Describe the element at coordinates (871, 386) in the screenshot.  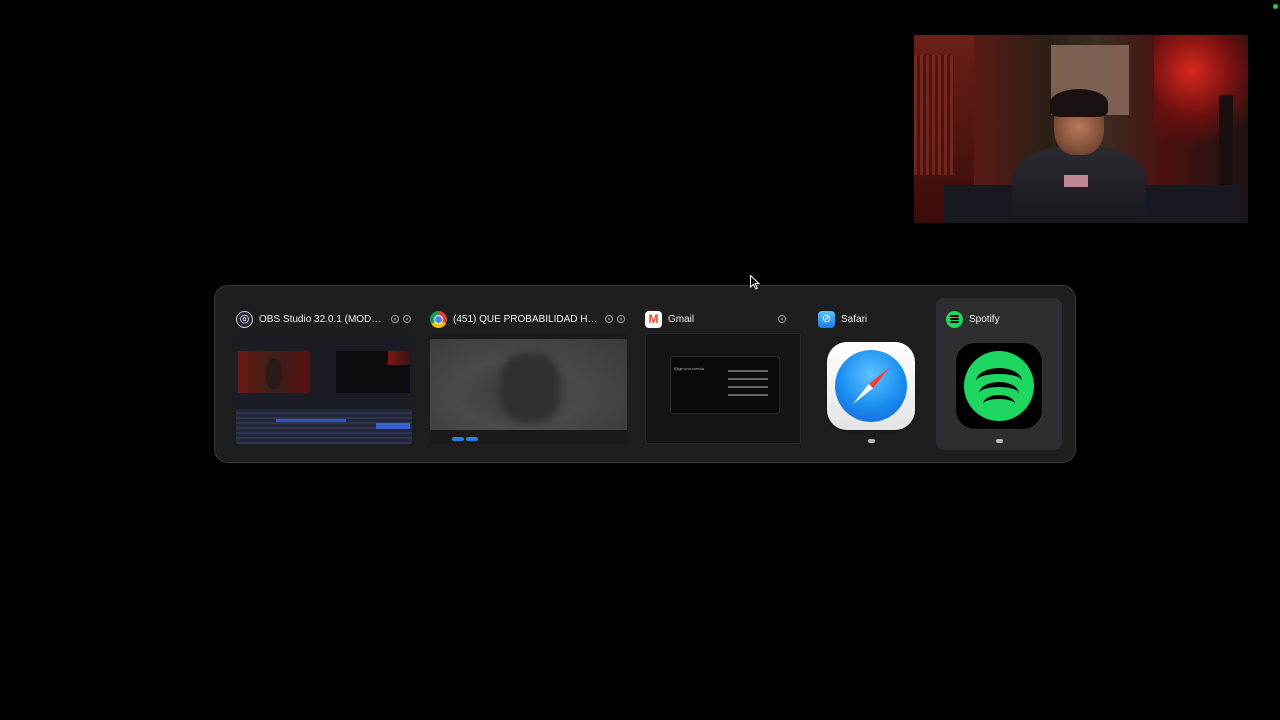
I see `safari-app-icon` at that location.